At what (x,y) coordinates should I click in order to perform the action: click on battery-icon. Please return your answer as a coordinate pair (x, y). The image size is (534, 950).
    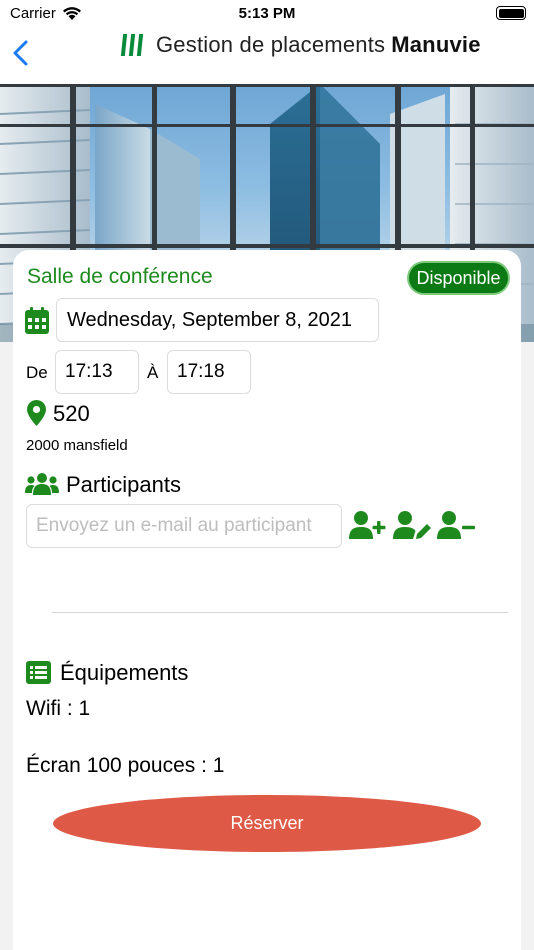
    Looking at the image, I should click on (511, 13).